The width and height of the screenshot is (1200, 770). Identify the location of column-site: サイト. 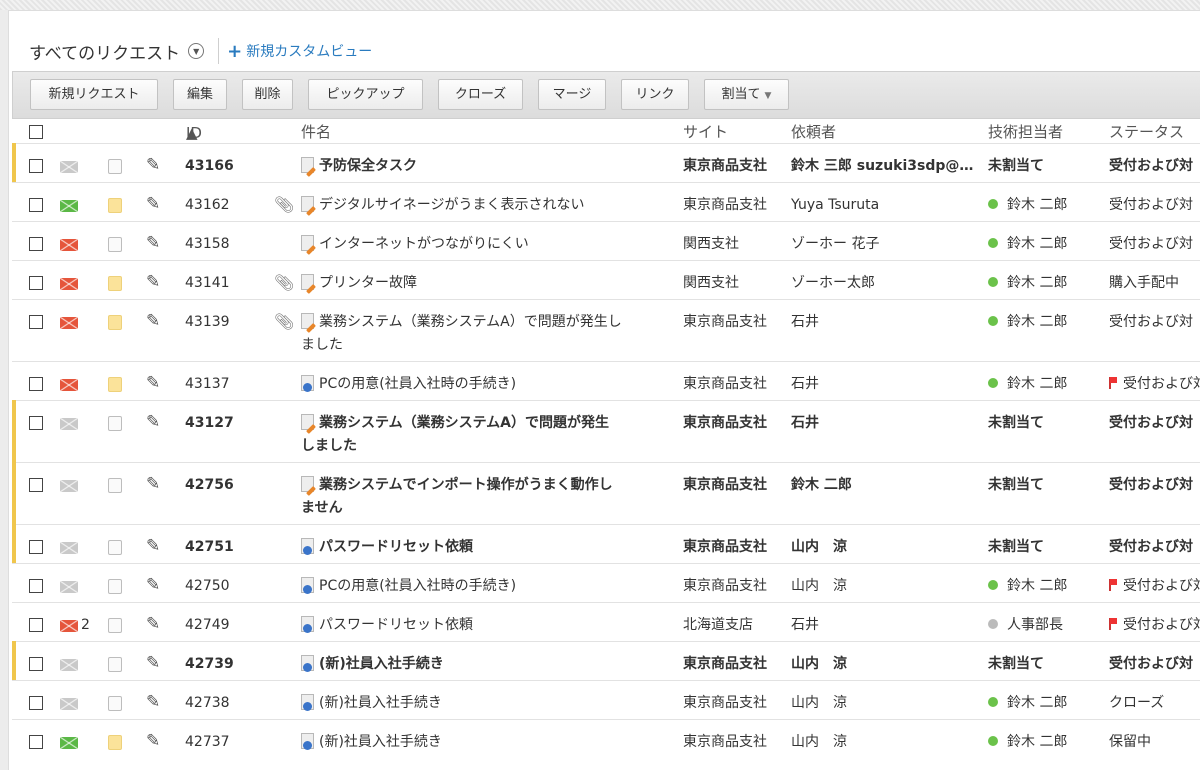
(705, 131).